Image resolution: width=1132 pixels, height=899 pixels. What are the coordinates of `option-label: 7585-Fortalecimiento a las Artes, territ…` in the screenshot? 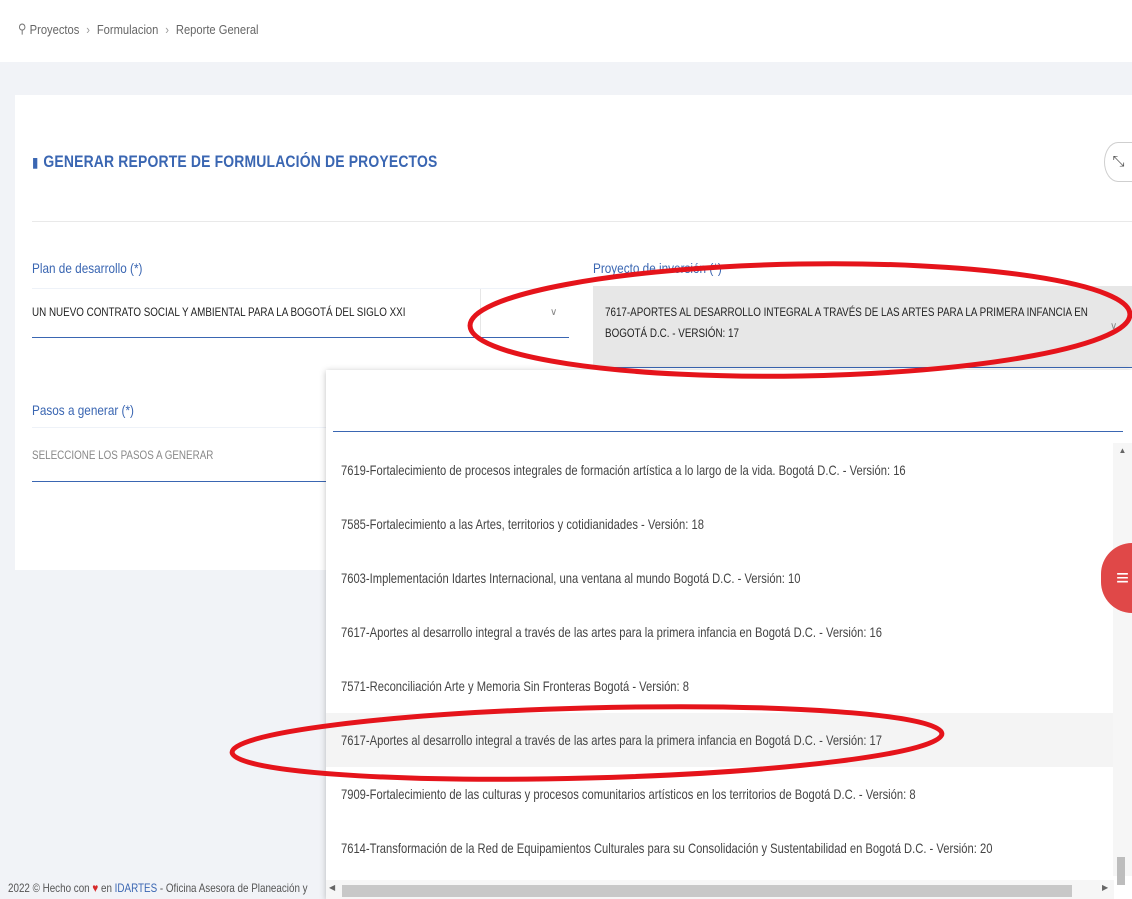 It's located at (522, 524).